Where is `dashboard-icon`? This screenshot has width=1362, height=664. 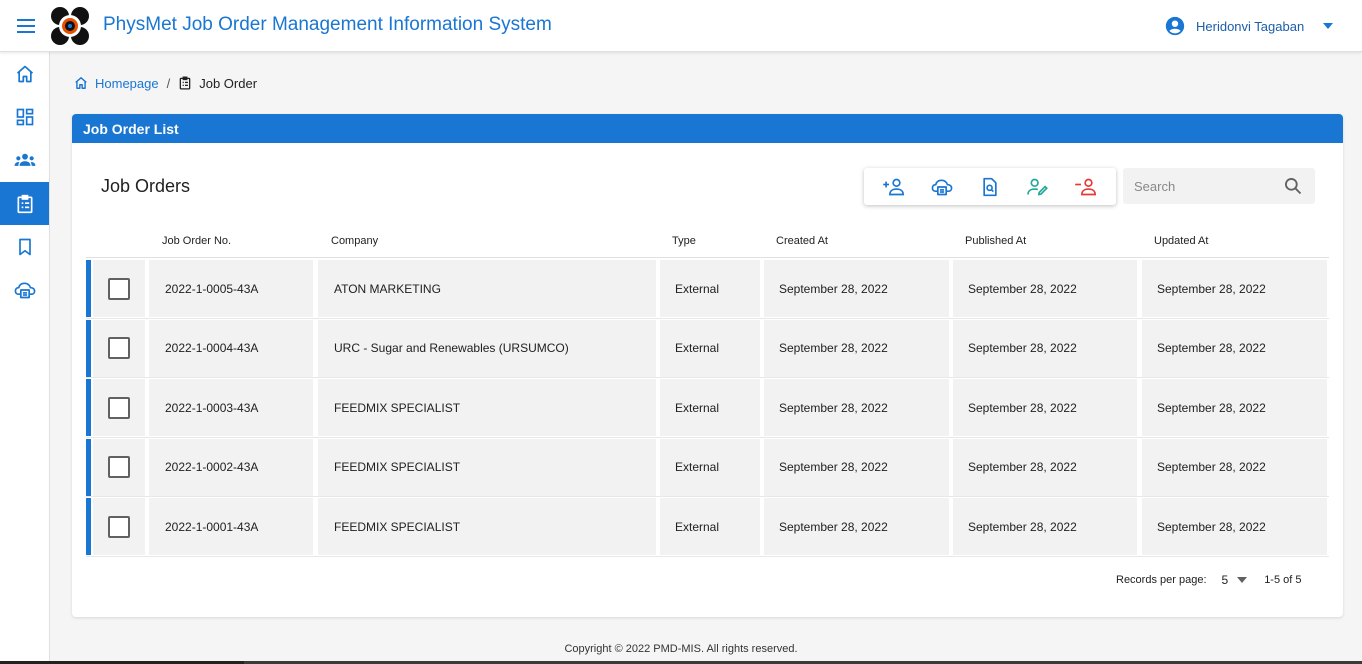
dashboard-icon is located at coordinates (24, 116).